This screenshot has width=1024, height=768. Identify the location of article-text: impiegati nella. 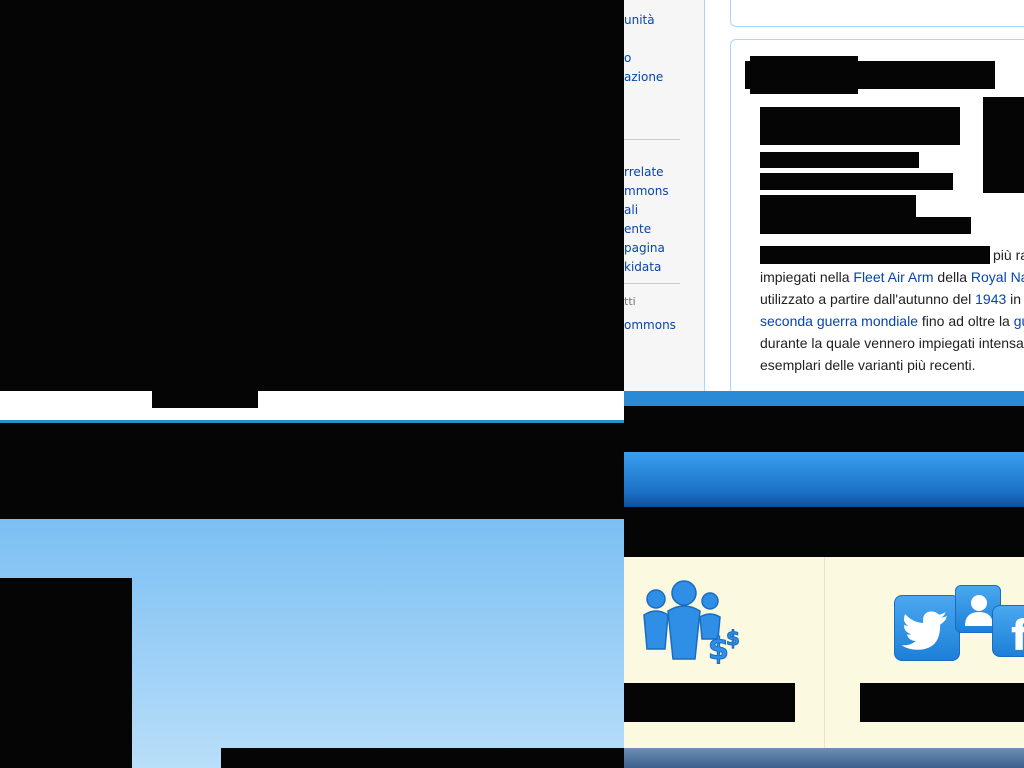
(807, 277).